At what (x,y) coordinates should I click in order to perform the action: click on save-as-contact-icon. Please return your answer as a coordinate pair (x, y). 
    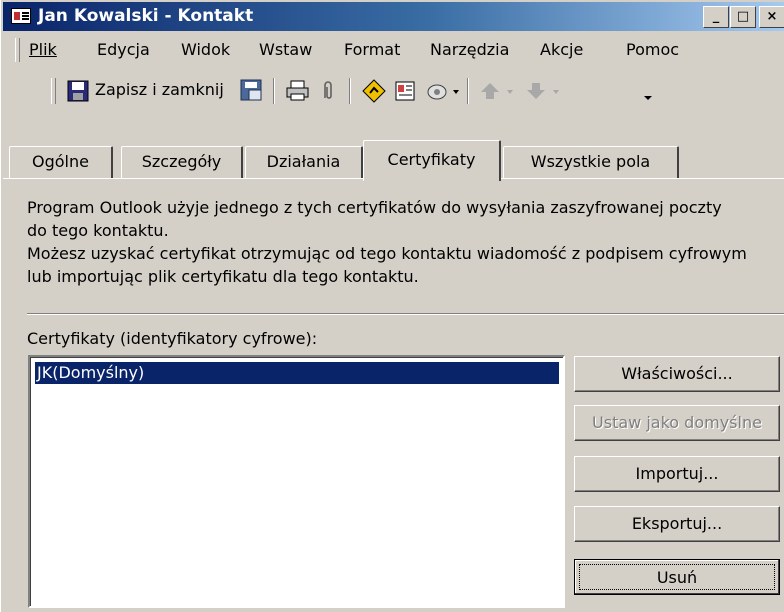
    Looking at the image, I should click on (252, 91).